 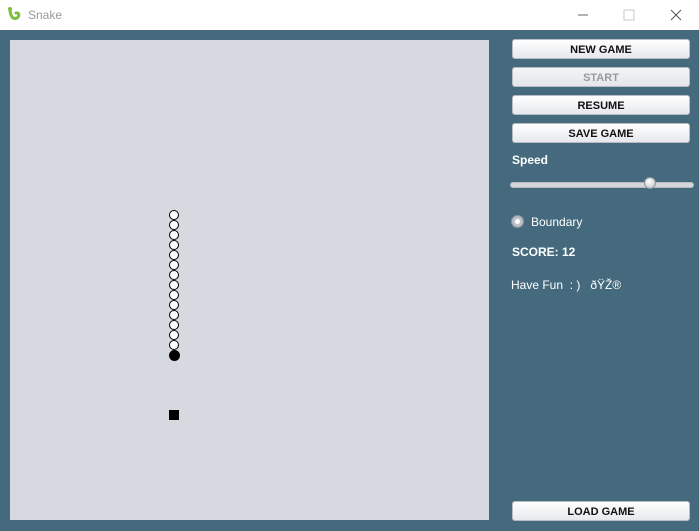 I want to click on new-game-button: NEW GAME, so click(x=601, y=49).